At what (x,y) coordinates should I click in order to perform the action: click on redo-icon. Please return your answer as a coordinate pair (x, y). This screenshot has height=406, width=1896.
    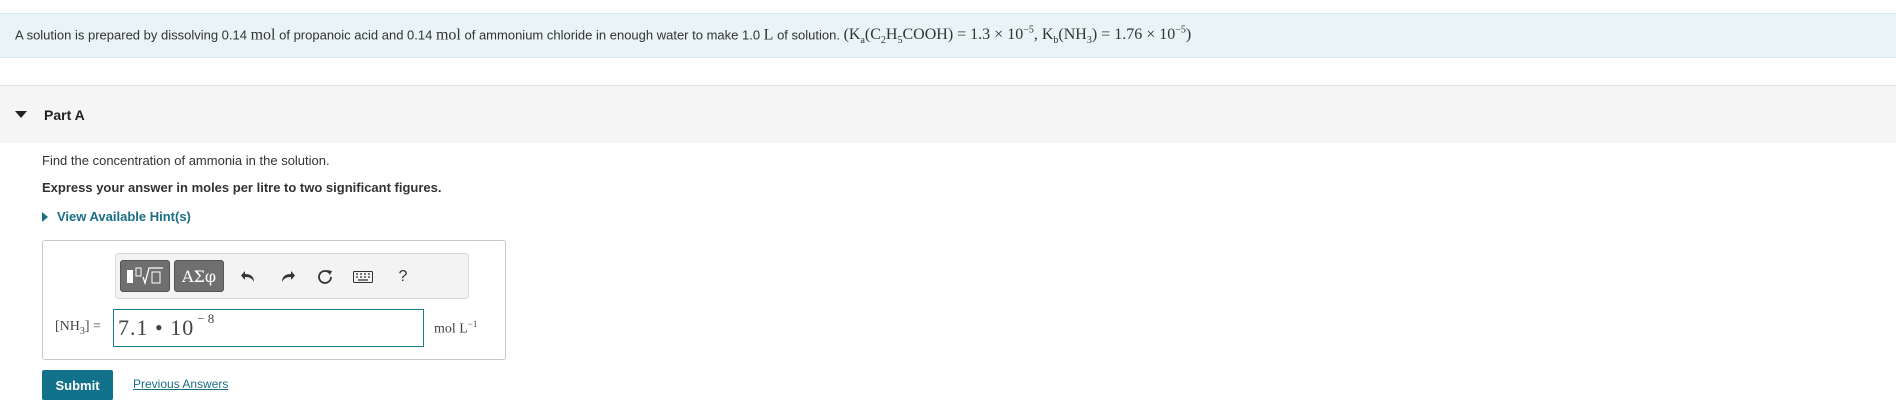
    Looking at the image, I should click on (287, 277).